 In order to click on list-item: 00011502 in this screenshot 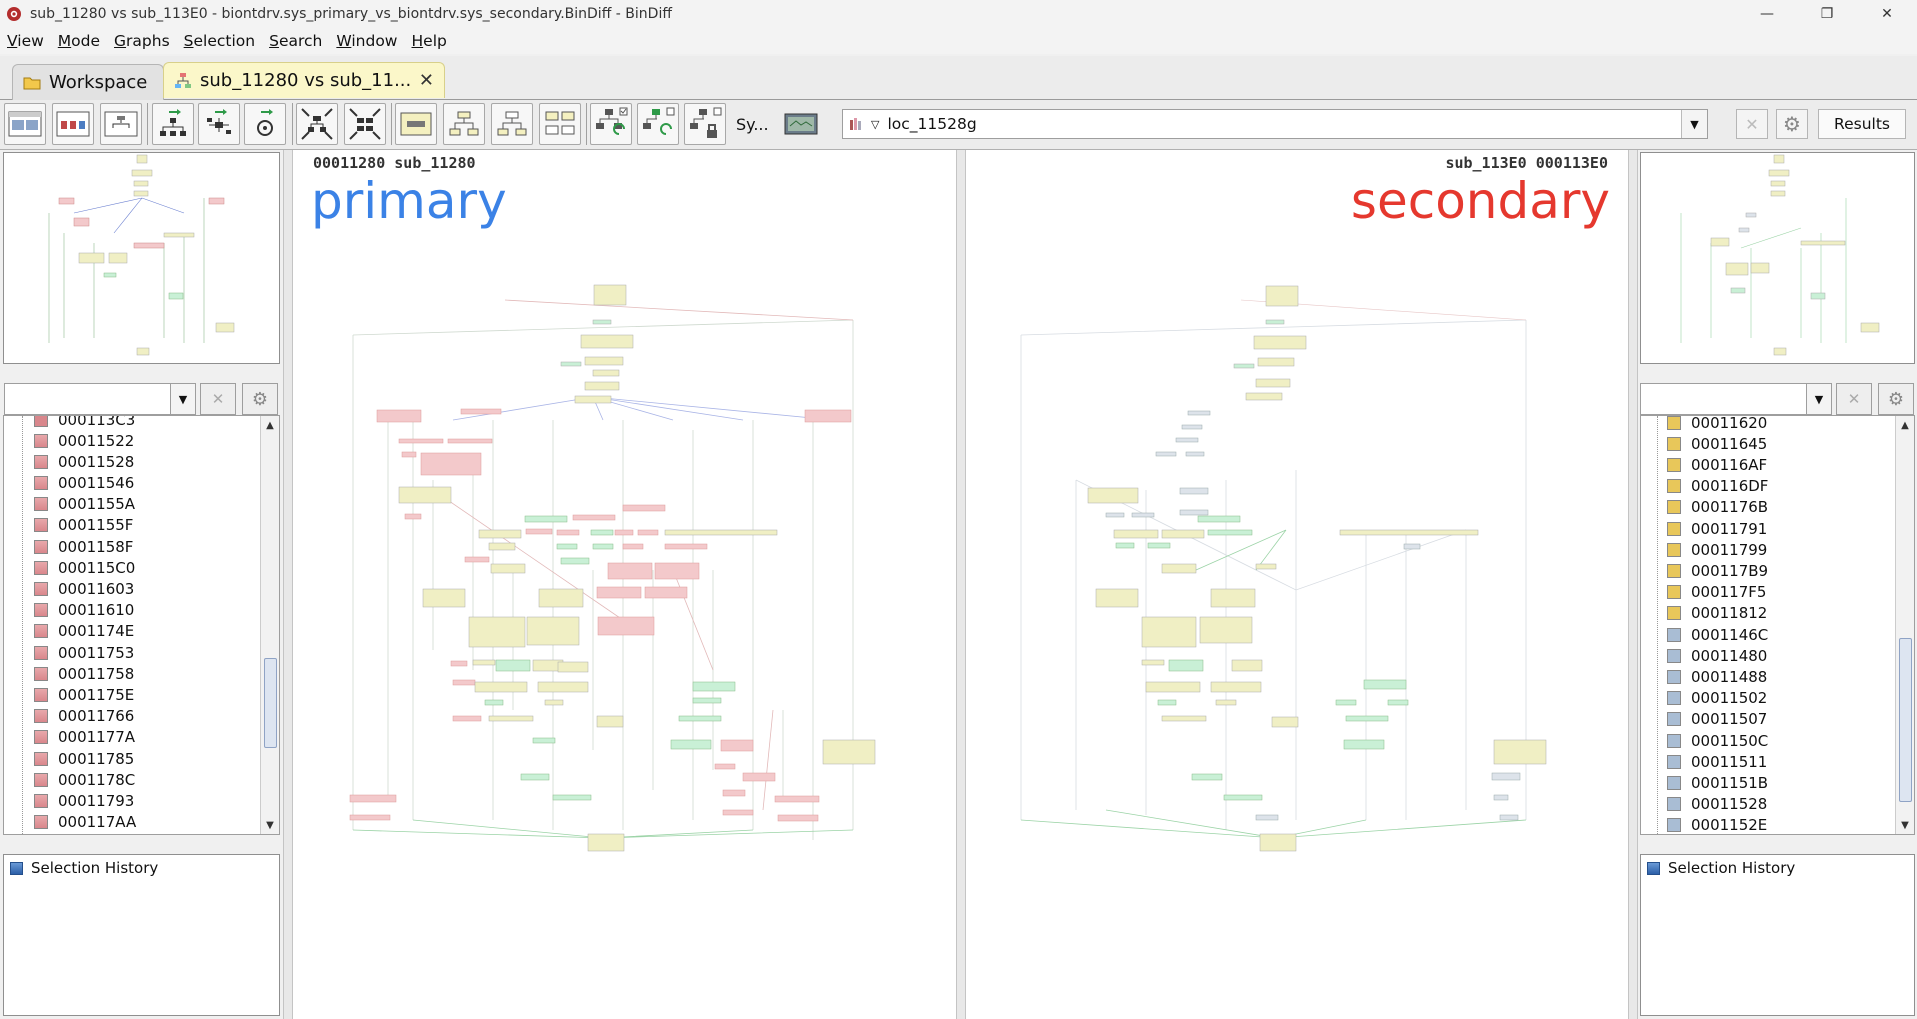, I will do `click(1717, 698)`.